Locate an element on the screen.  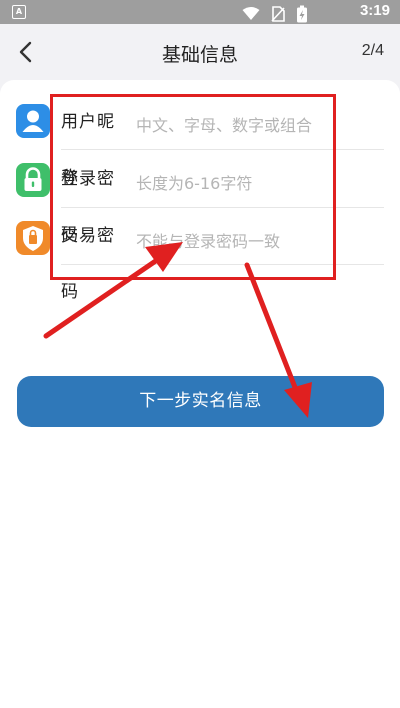
battery-charging-icon is located at coordinates (302, 13).